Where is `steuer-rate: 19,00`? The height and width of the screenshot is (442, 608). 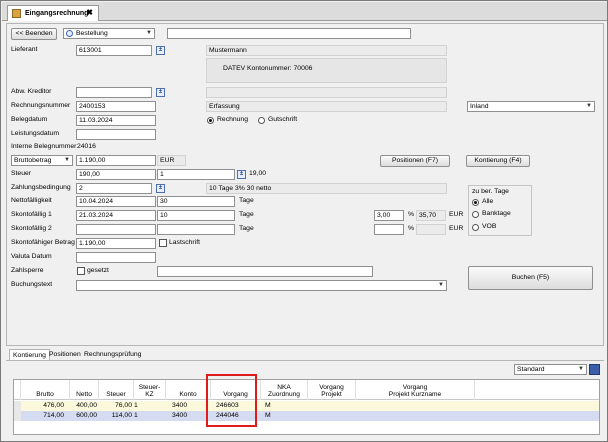
steuer-rate: 19,00 is located at coordinates (258, 173).